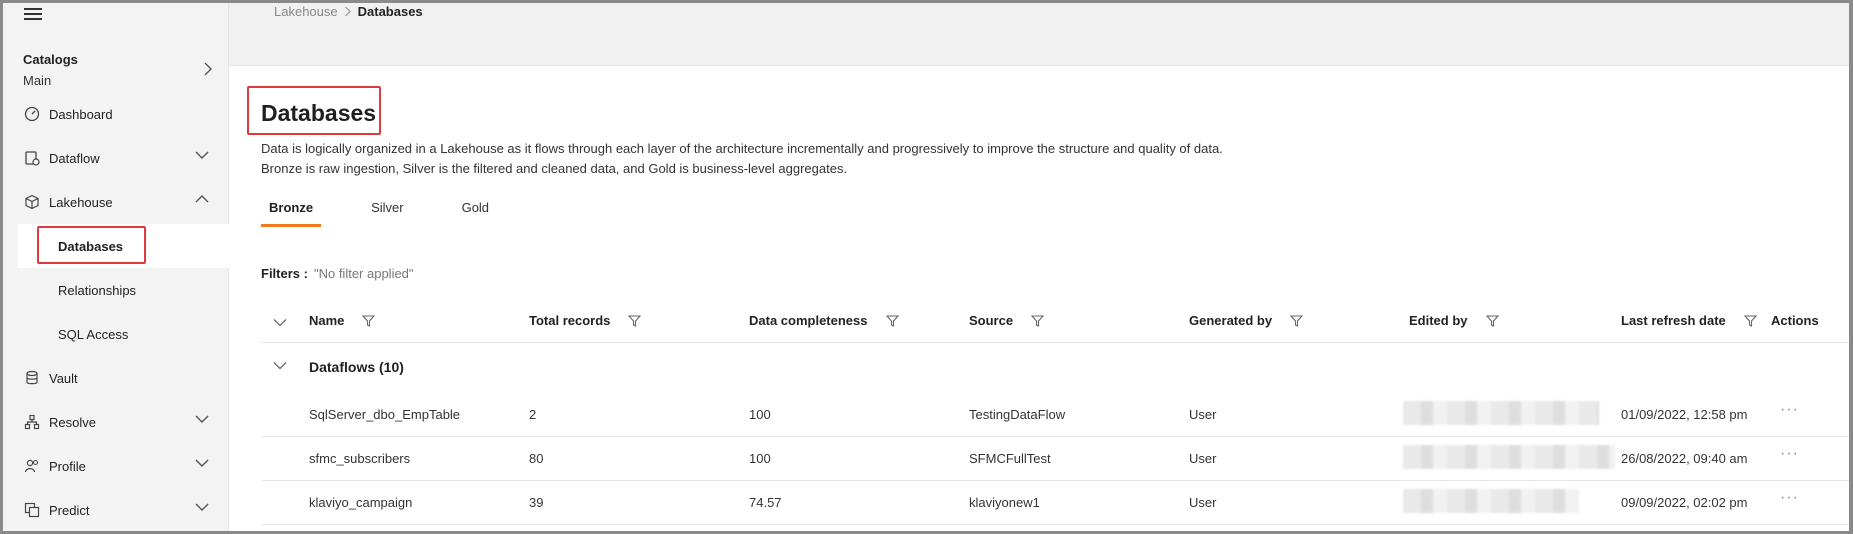 This screenshot has width=1853, height=534. I want to click on cell-last-refresh: 26/08/2022, 09:40 am, so click(1684, 458).